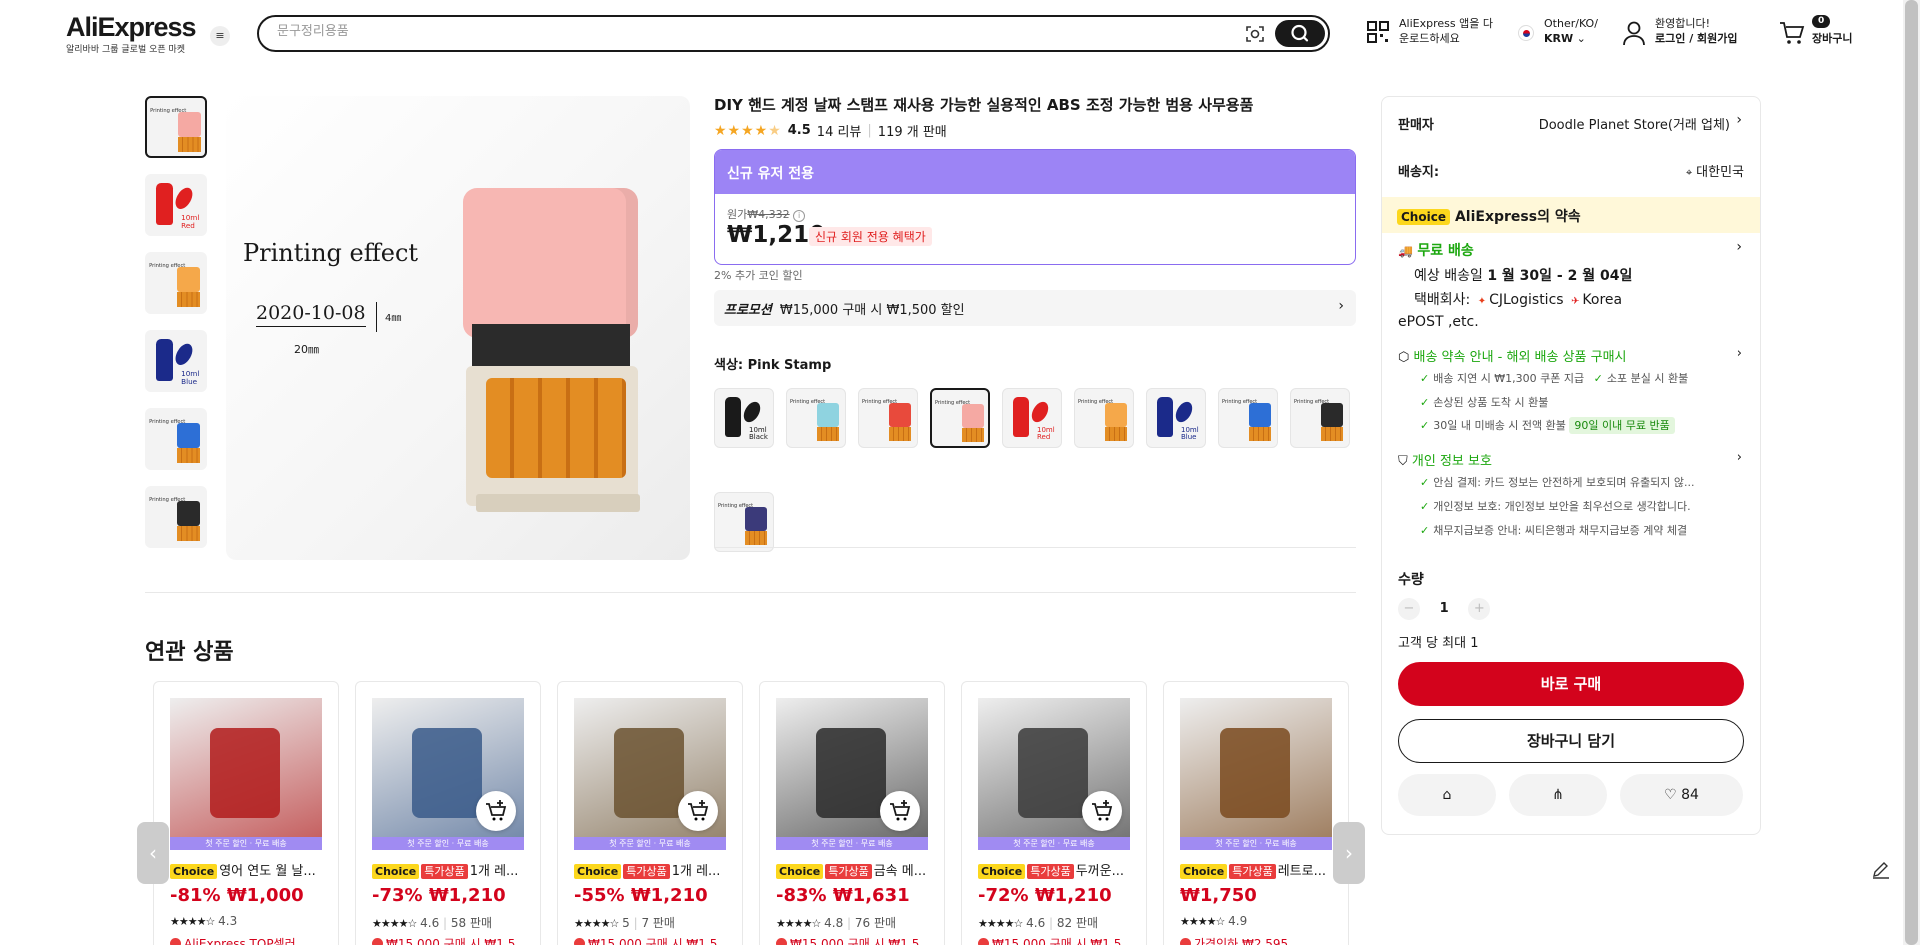 This screenshot has height=945, width=1920. Describe the element at coordinates (1176, 418) in the screenshot. I see `color-swatch: 10ml Blue` at that location.